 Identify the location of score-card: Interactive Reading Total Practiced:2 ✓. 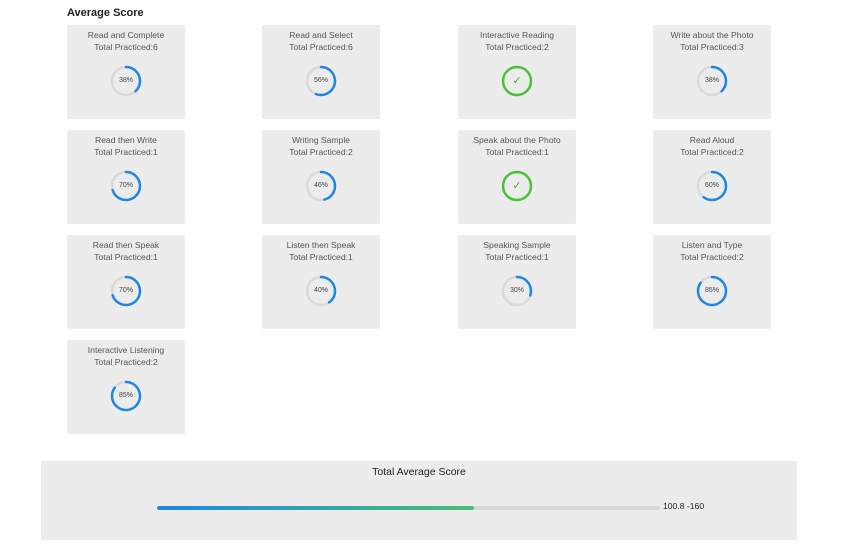
(517, 72).